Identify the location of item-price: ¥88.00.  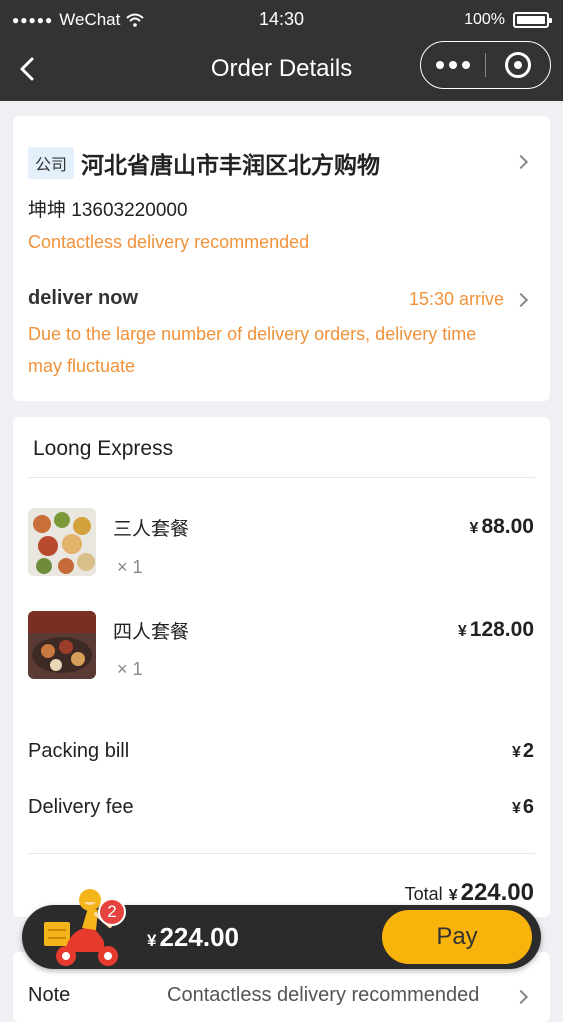
(502, 527).